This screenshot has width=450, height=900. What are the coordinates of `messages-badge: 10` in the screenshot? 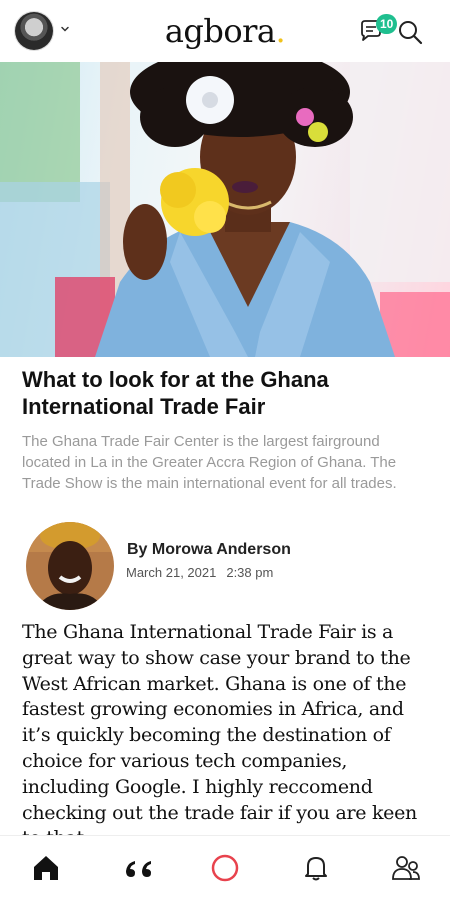 It's located at (387, 24).